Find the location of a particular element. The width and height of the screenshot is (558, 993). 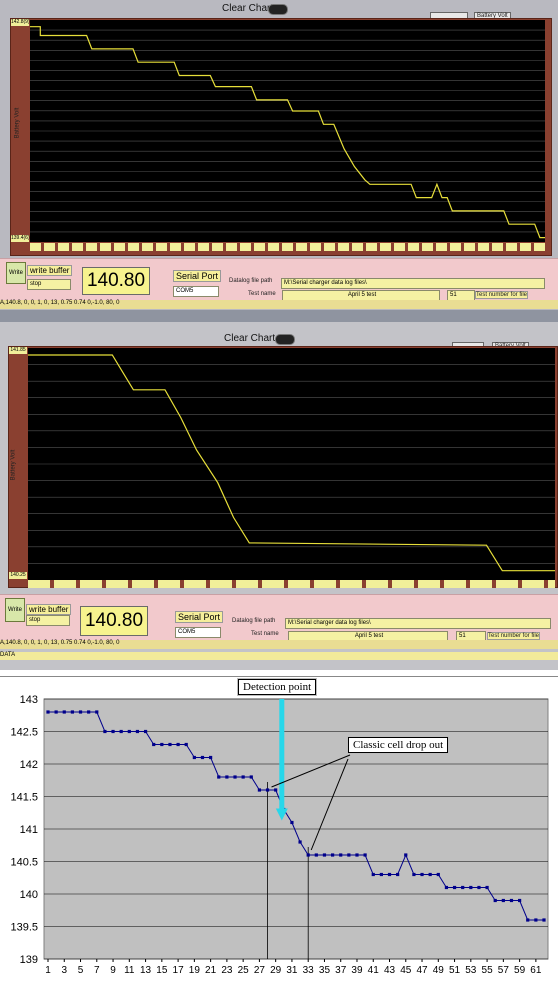

x-tick-label: 11 is located at coordinates (129, 970).